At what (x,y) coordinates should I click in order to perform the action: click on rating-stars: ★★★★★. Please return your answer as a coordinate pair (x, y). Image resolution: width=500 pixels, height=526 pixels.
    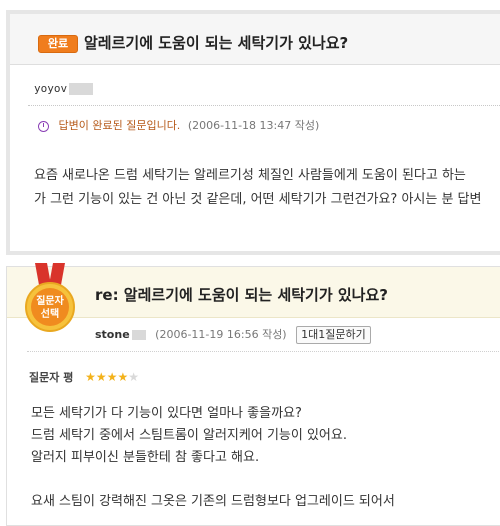
    Looking at the image, I should click on (112, 377).